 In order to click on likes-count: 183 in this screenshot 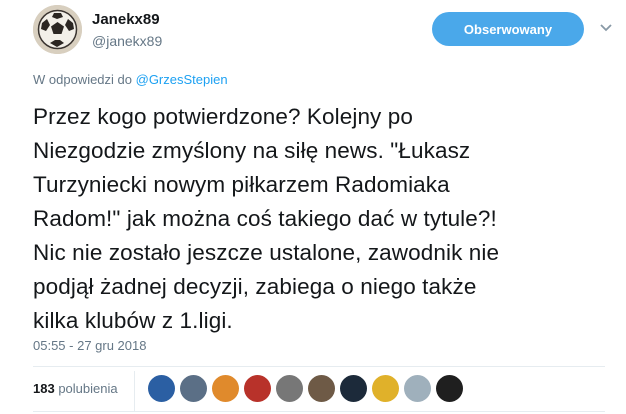, I will do `click(44, 388)`.